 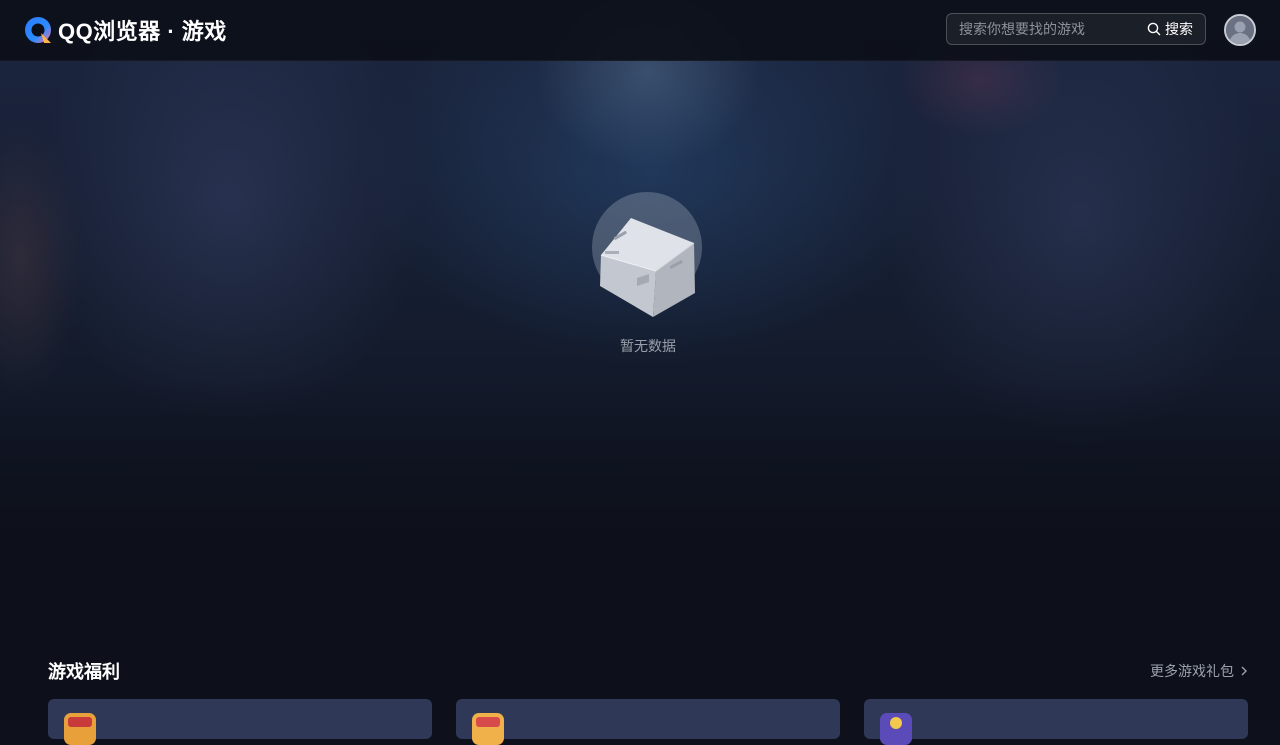 I want to click on user-avatar, so click(x=1240, y=30).